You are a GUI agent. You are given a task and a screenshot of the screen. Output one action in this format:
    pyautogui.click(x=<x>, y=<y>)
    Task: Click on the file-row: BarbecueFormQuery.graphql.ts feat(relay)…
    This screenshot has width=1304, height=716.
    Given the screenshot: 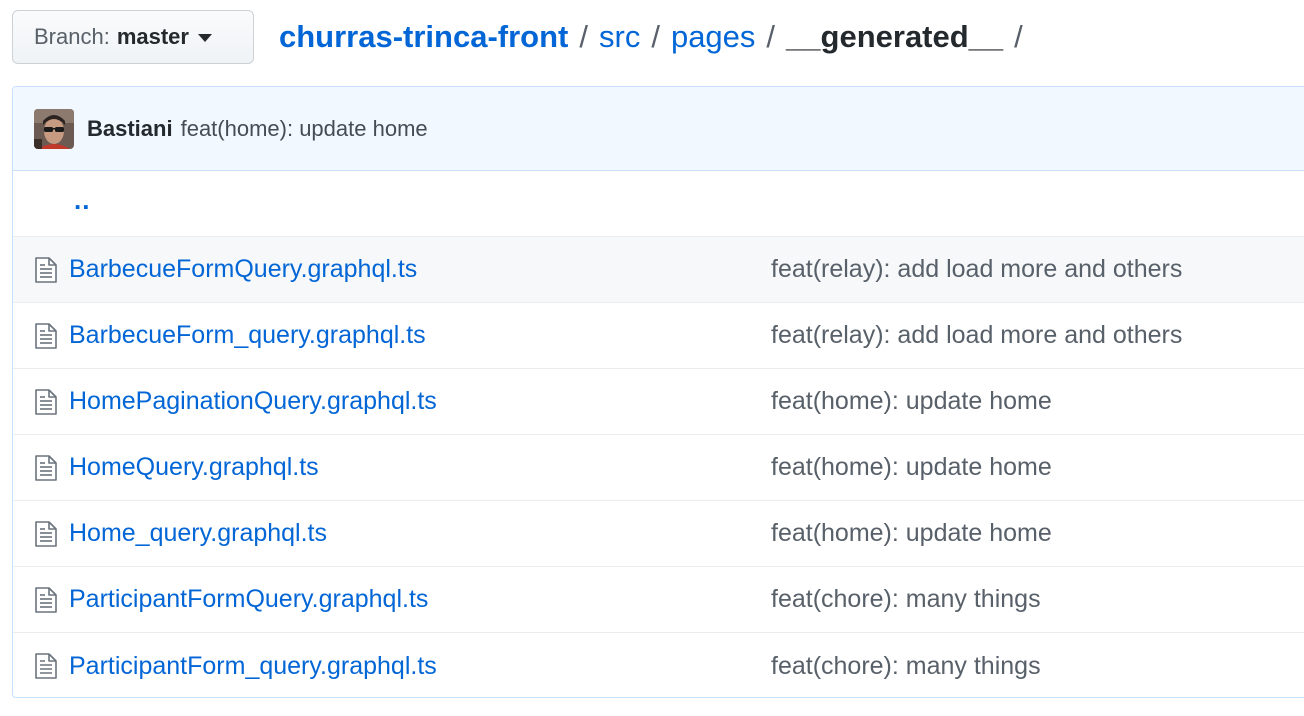 What is the action you would take?
    pyautogui.click(x=658, y=270)
    